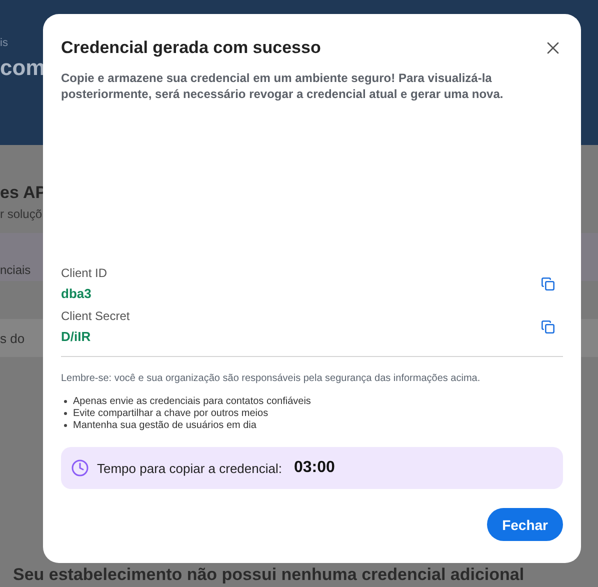  What do you see at coordinates (282, 86) in the screenshot?
I see `dialog-description: Copie e armazene sua credencial em um ambiente seguro! Para visualizá-la posteriormente, será necessário revogar a credencial atual e gerar uma nova.` at bounding box center [282, 86].